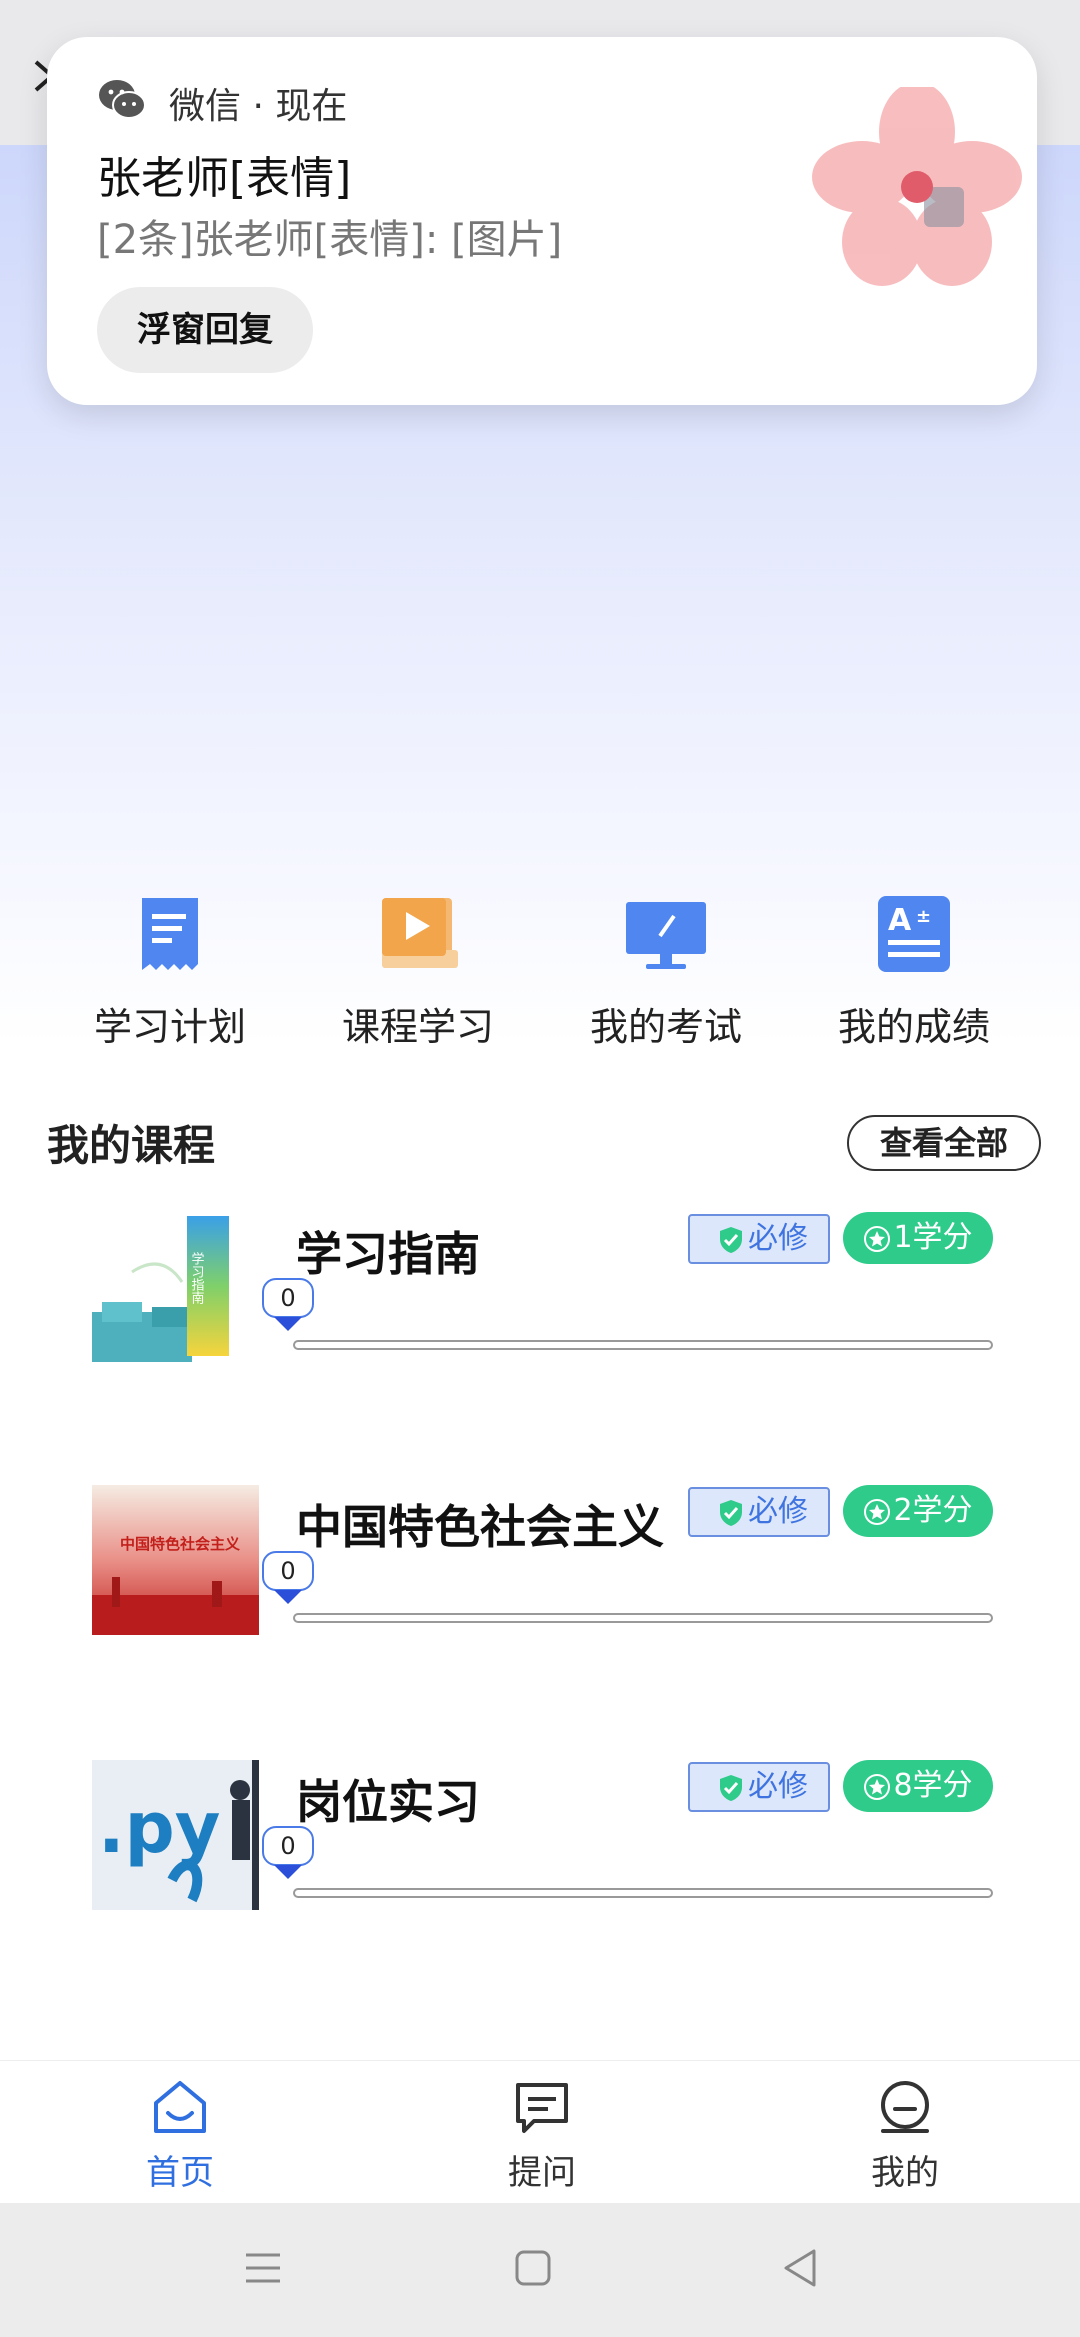 The image size is (1080, 2337). I want to click on nav-my-grades-label: 我的成绩, so click(913, 1027).